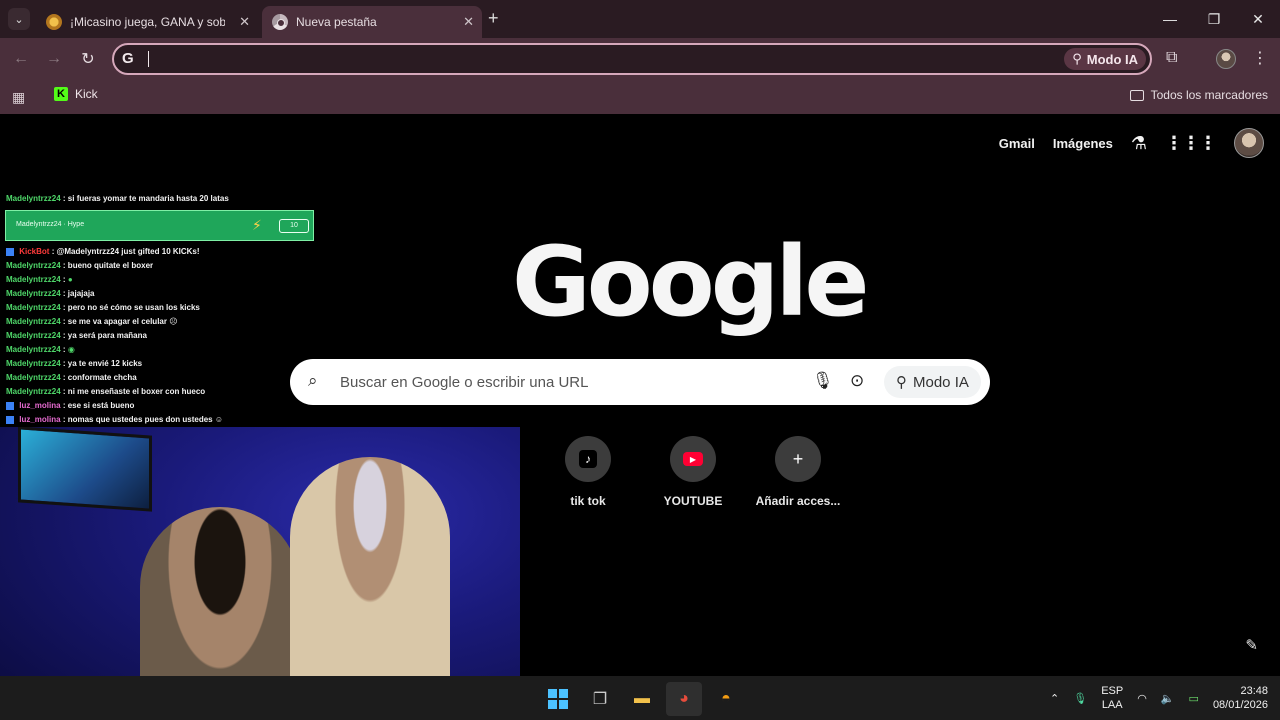  I want to click on minimize-icon: —, so click(1170, 19).